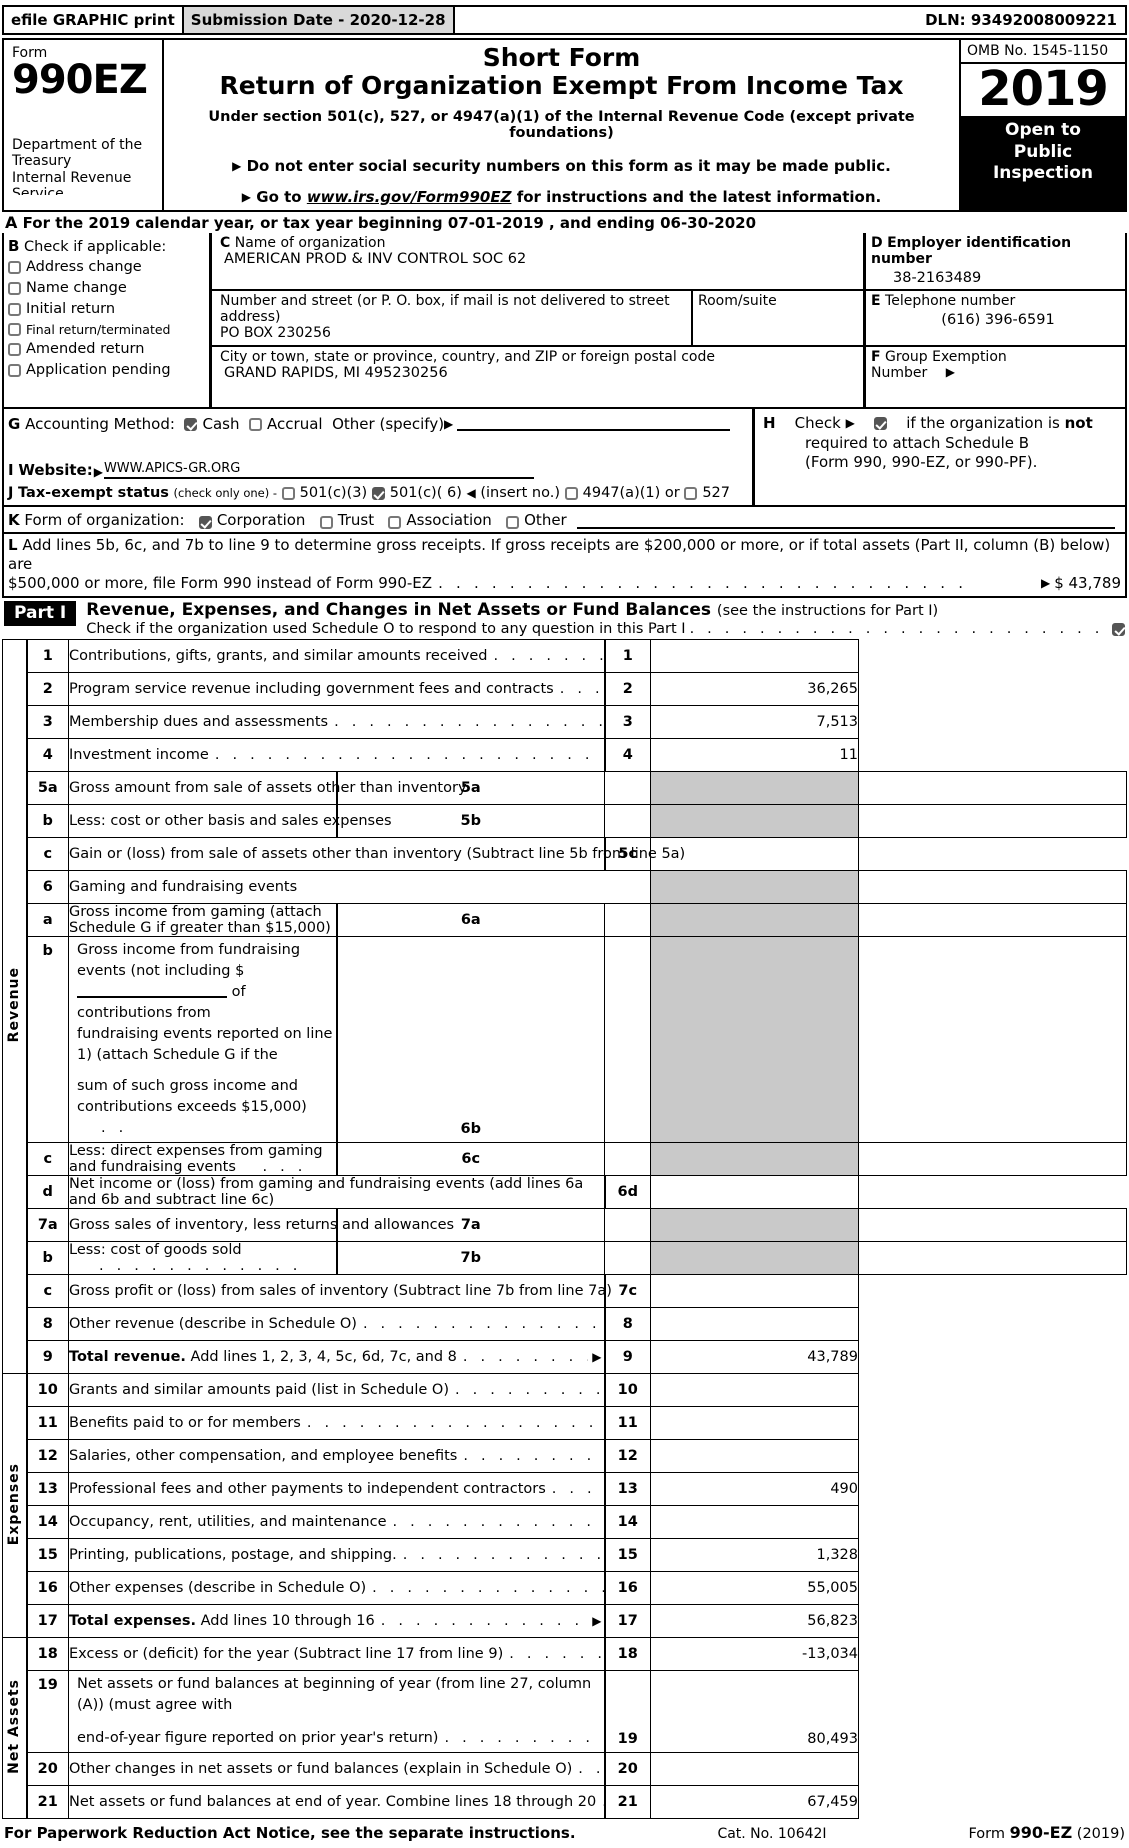 This screenshot has height=1848, width=1129. I want to click on checkbox-schedule-b-icon, so click(880, 423).